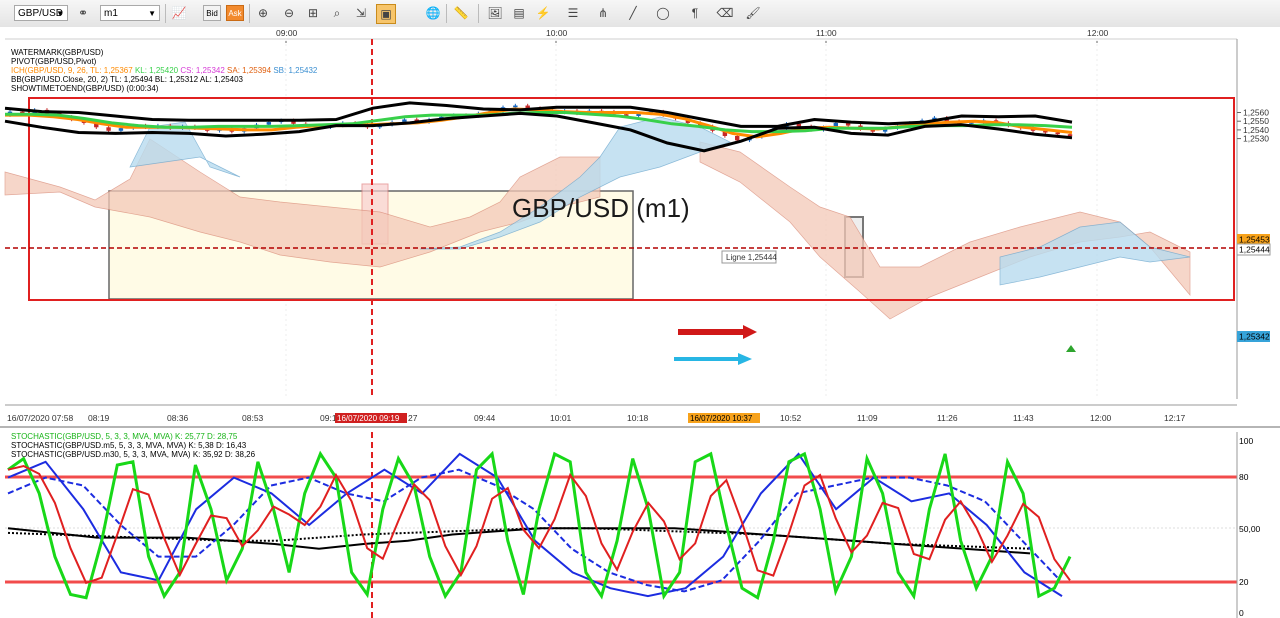  I want to click on zoom-out-icon: ⊖, so click(289, 13).